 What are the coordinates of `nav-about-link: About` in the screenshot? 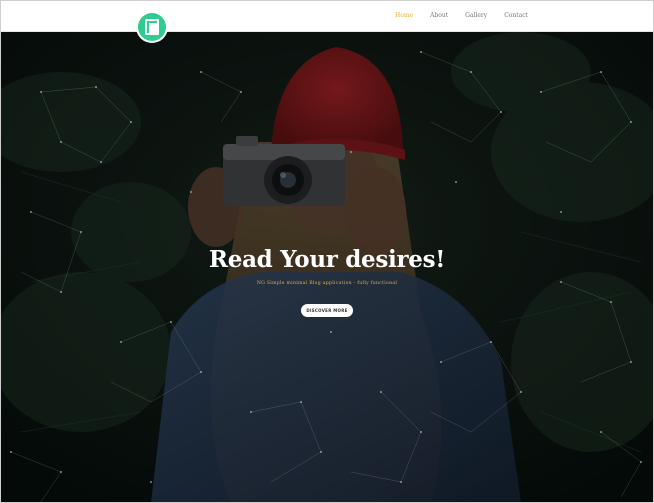 It's located at (439, 15).